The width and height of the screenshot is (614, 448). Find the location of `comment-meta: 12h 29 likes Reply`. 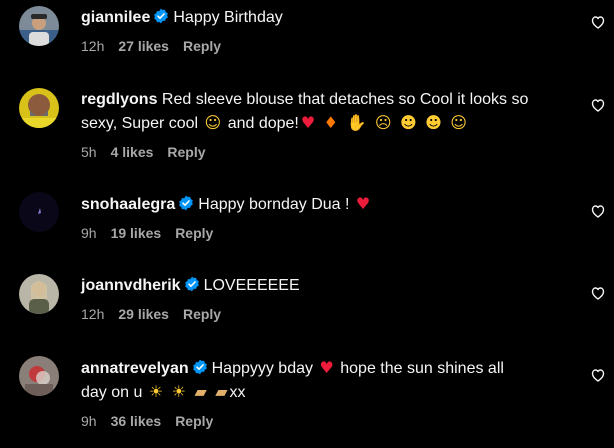

comment-meta: 12h 29 likes Reply is located at coordinates (327, 314).